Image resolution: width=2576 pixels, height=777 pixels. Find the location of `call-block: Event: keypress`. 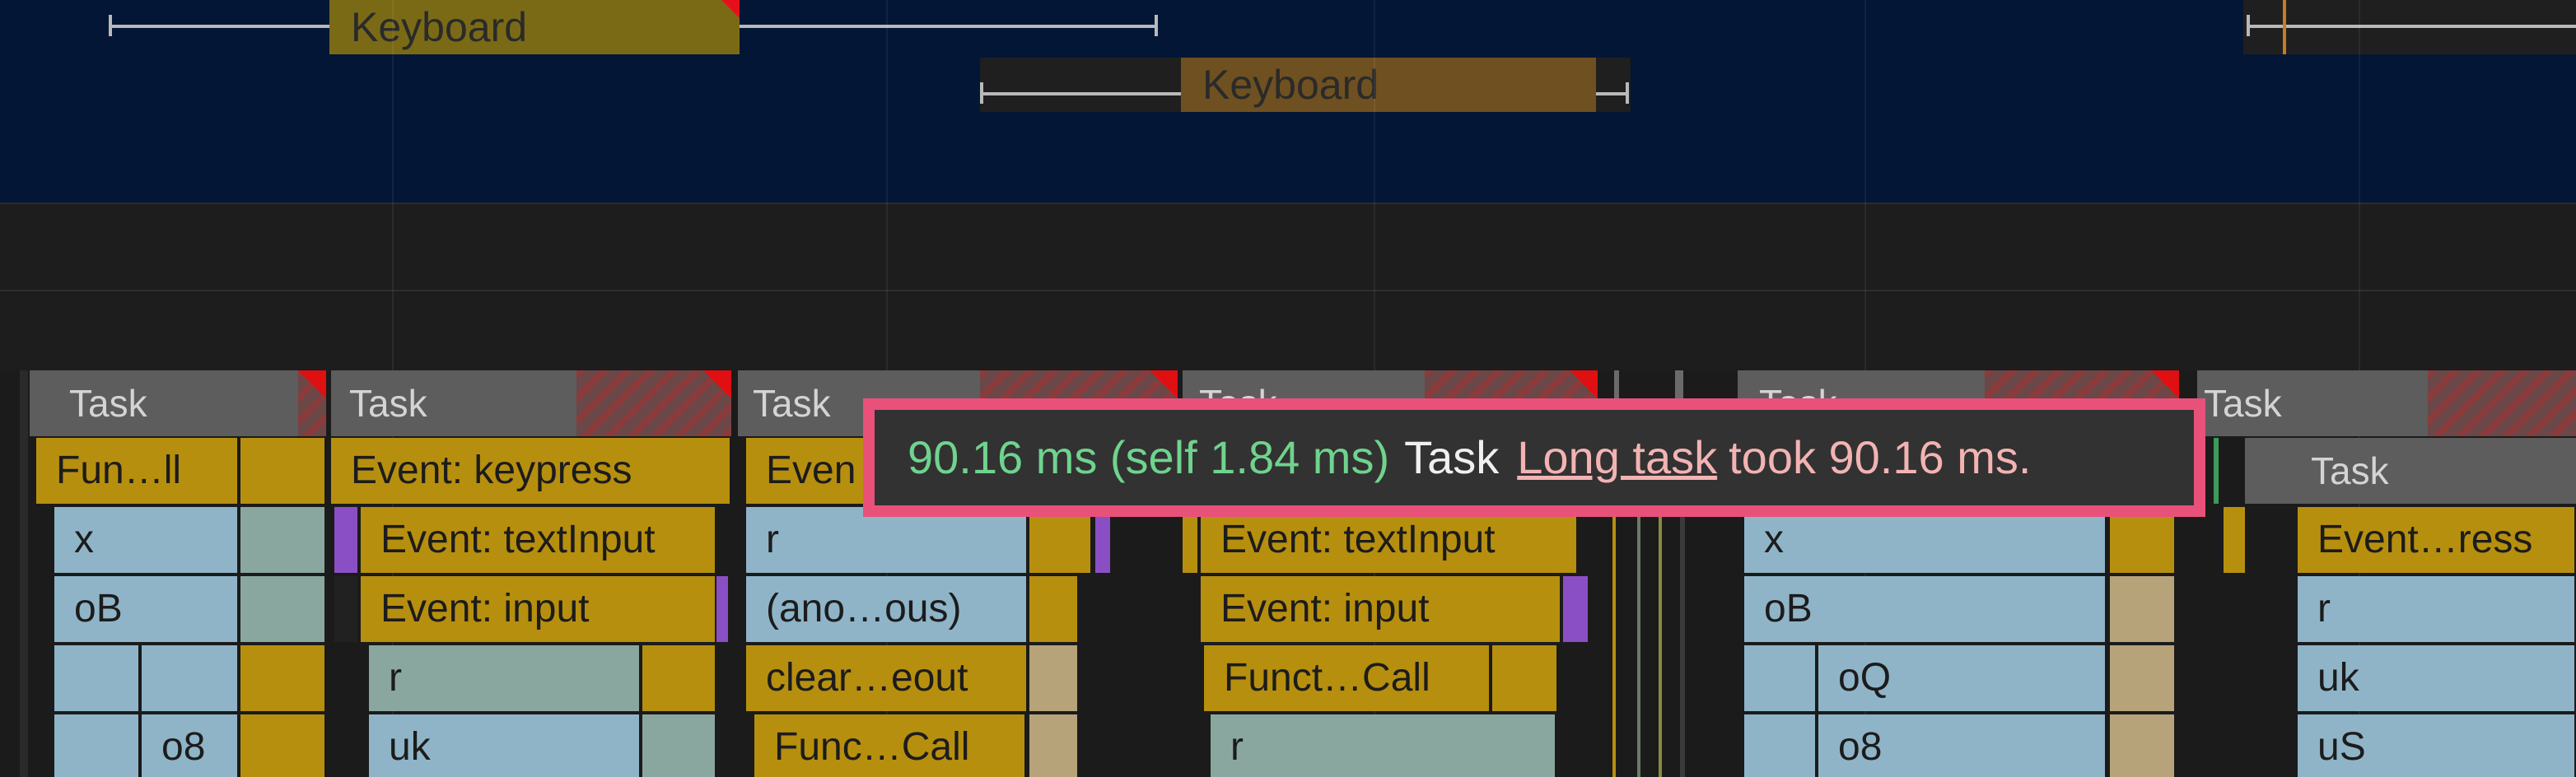

call-block: Event: keypress is located at coordinates (531, 471).